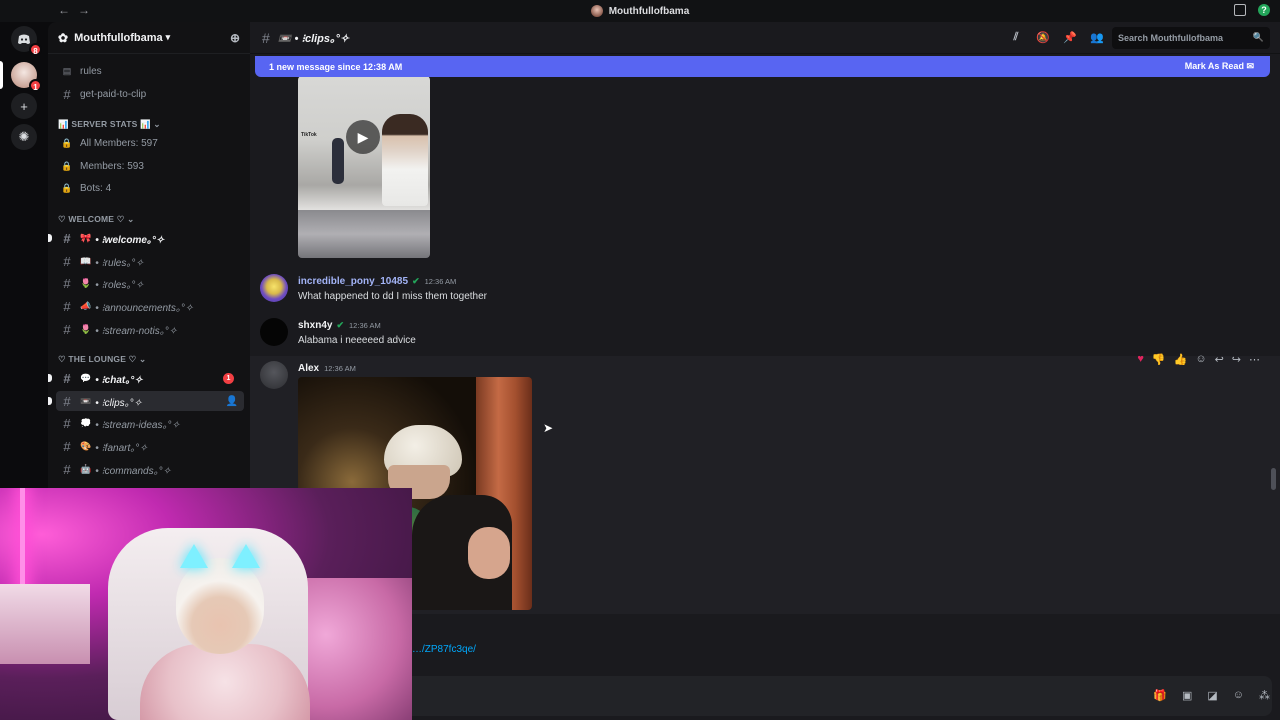  Describe the element at coordinates (1264, 695) in the screenshot. I see `apps-icon: ⁂` at that location.